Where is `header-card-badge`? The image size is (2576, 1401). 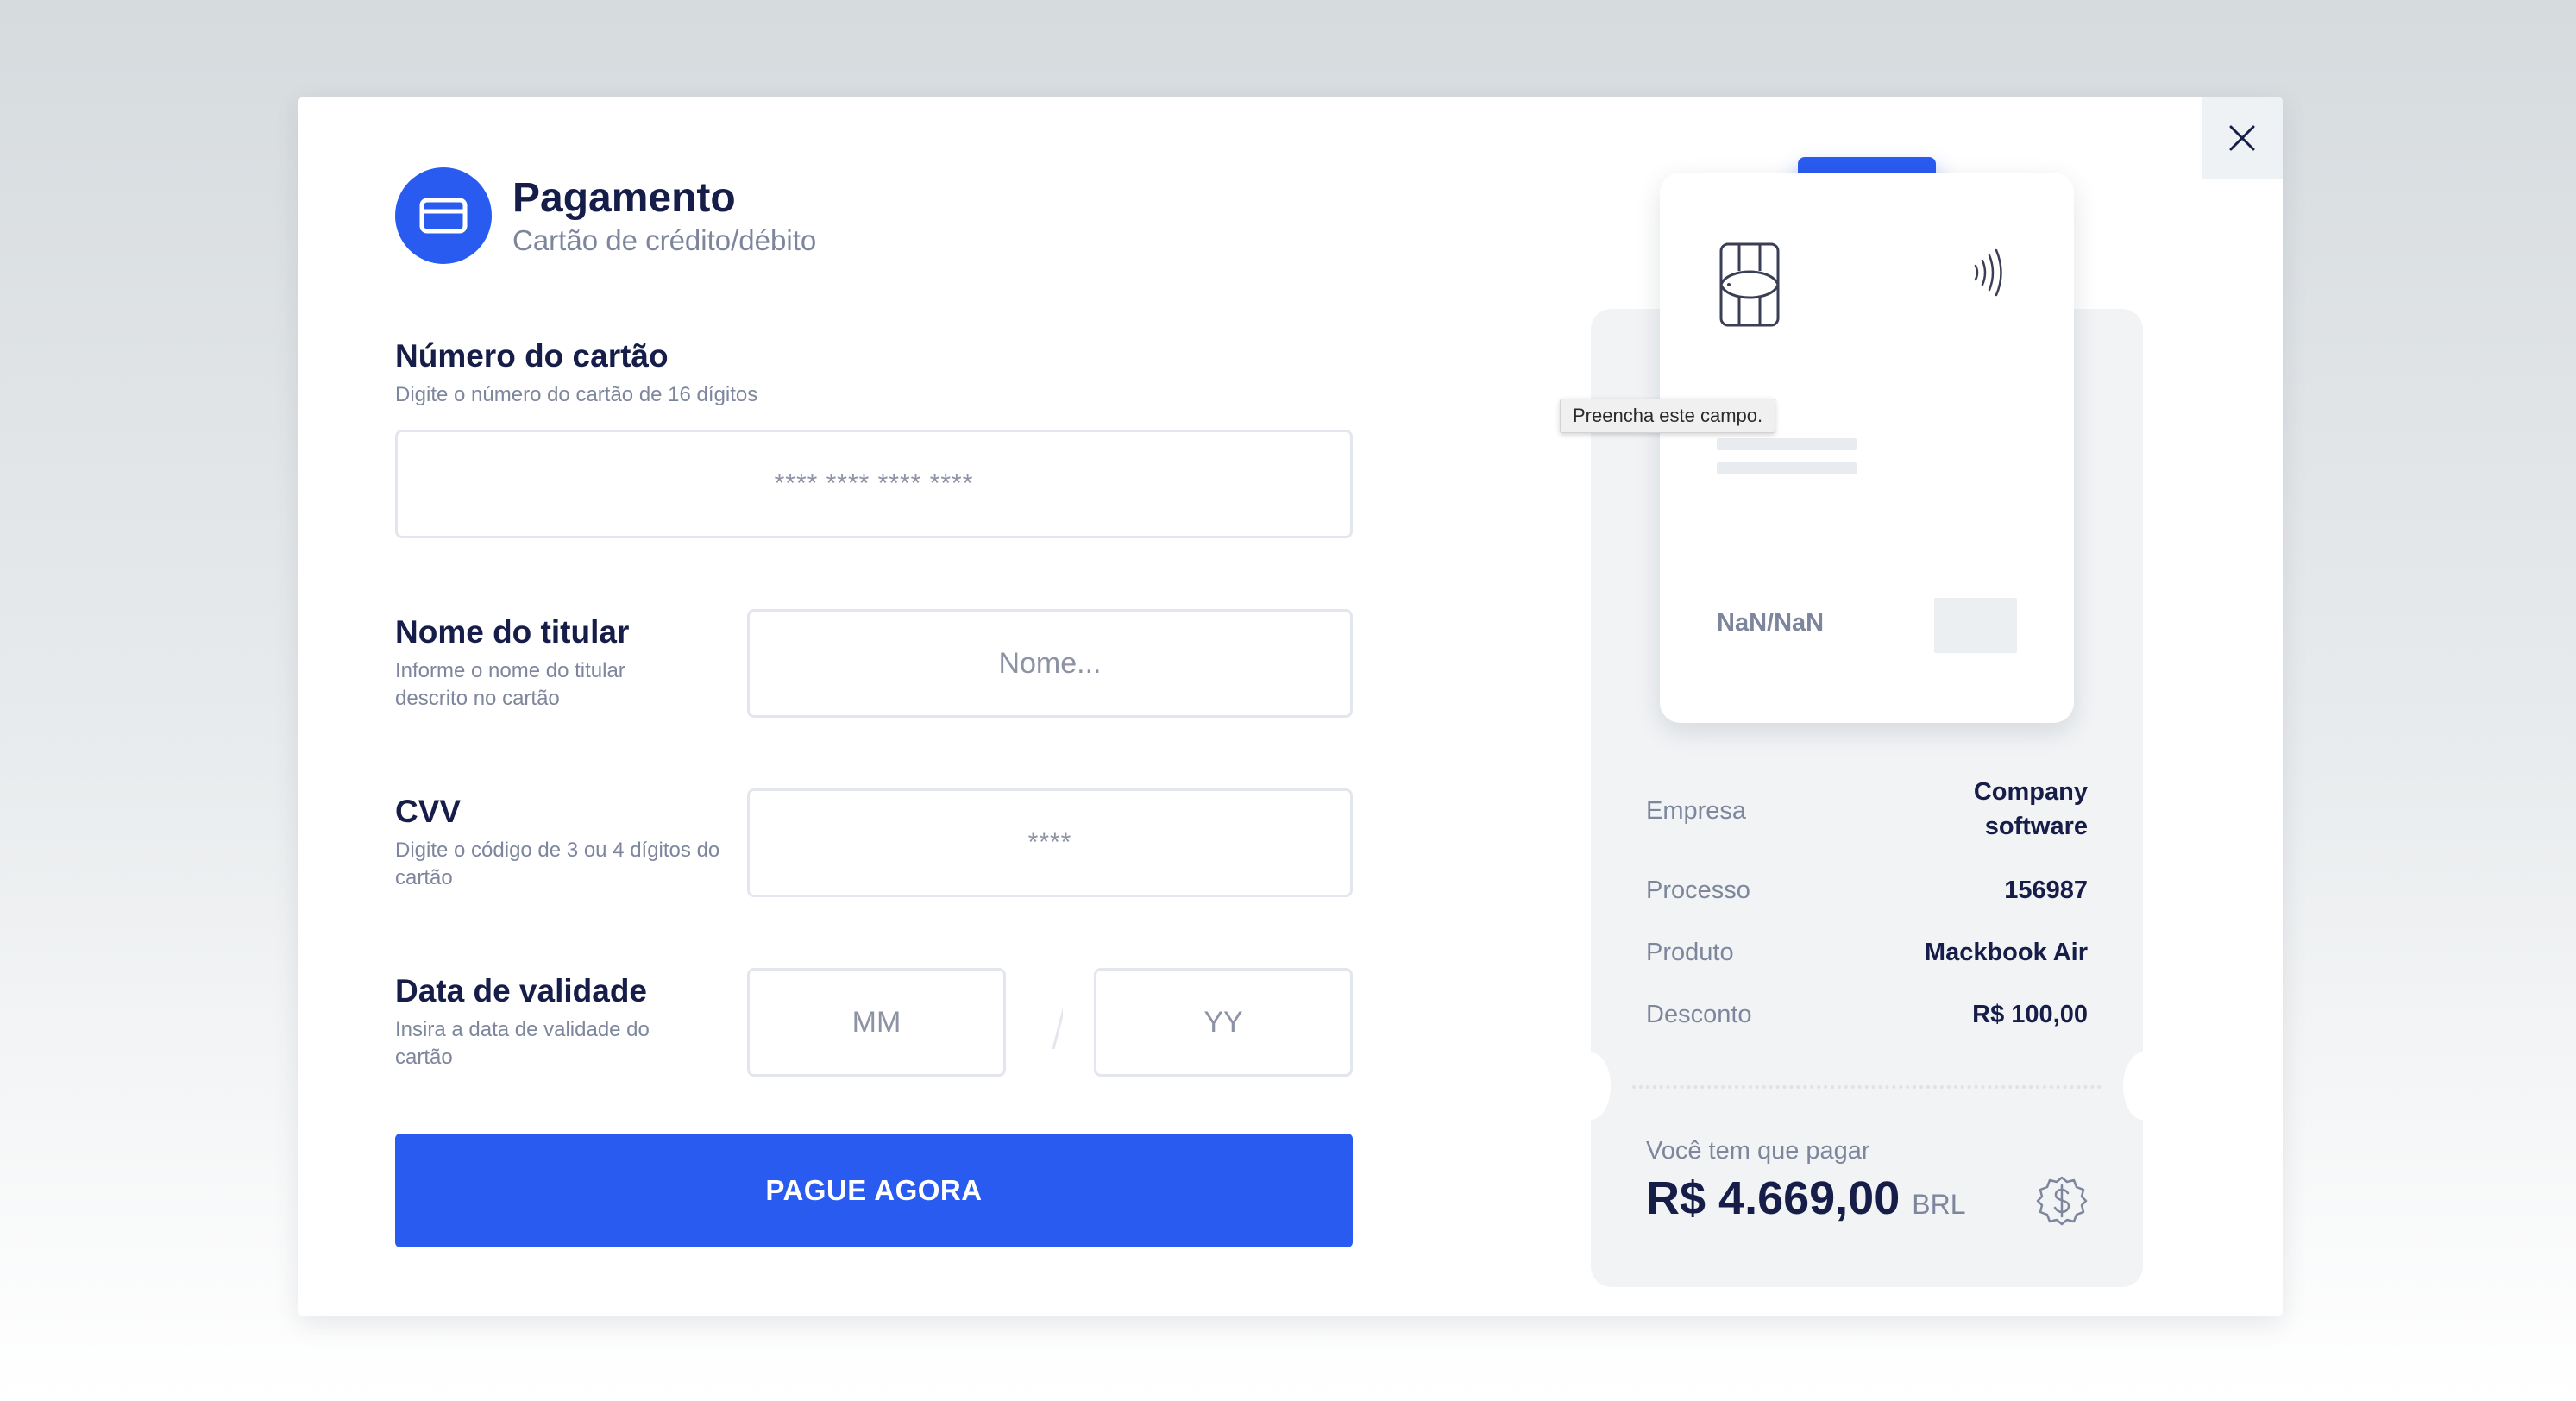 header-card-badge is located at coordinates (443, 215).